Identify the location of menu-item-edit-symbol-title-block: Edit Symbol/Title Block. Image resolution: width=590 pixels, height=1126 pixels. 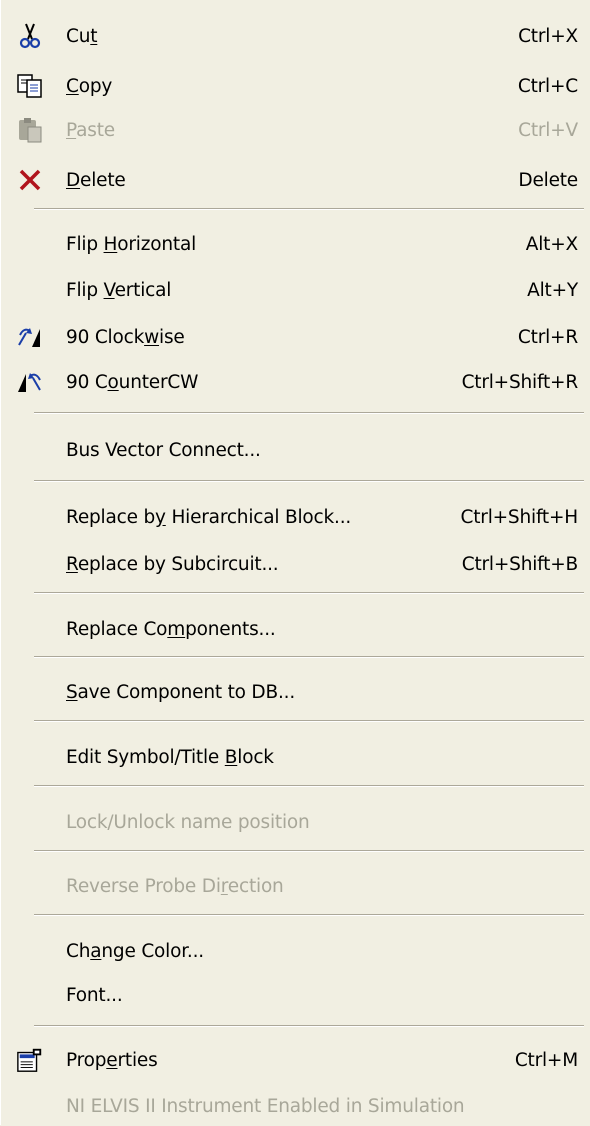
(295, 757).